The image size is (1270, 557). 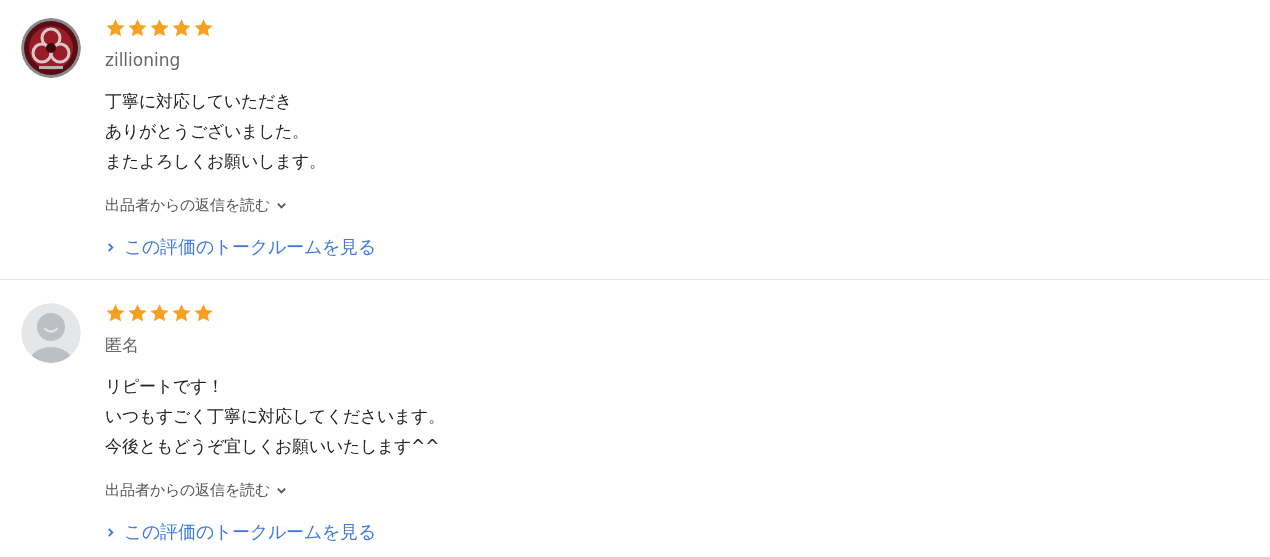 What do you see at coordinates (273, 446) in the screenshot?
I see `comment-line: 今後ともどうぞ宜しくお願いいたします^^` at bounding box center [273, 446].